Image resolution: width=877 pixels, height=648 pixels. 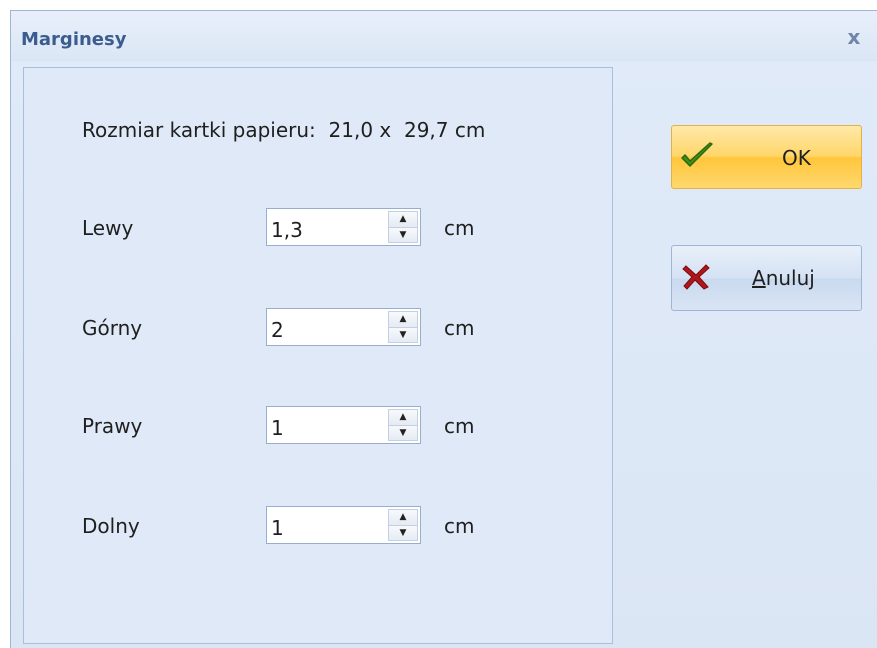 What do you see at coordinates (459, 228) in the screenshot?
I see `margin-unit-left: cm` at bounding box center [459, 228].